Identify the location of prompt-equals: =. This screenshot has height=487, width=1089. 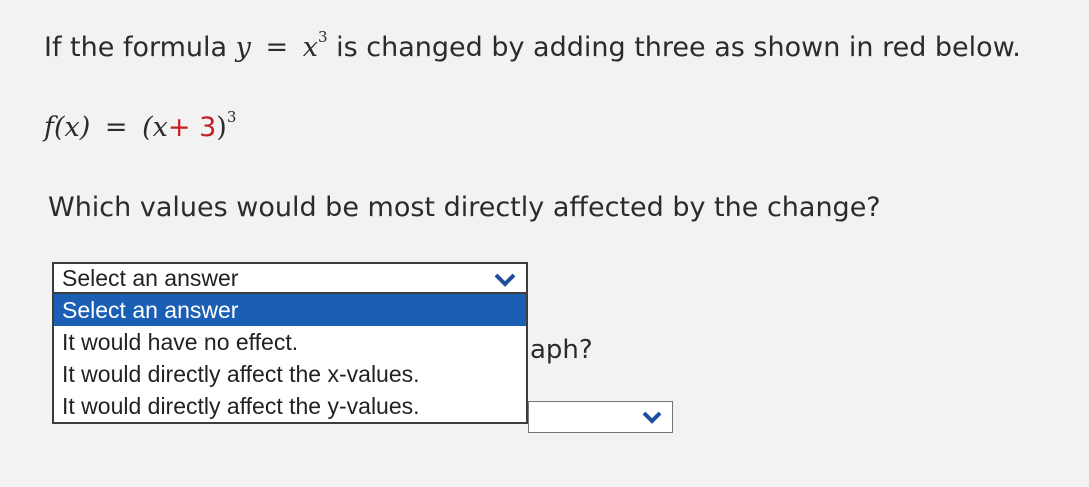
(277, 47).